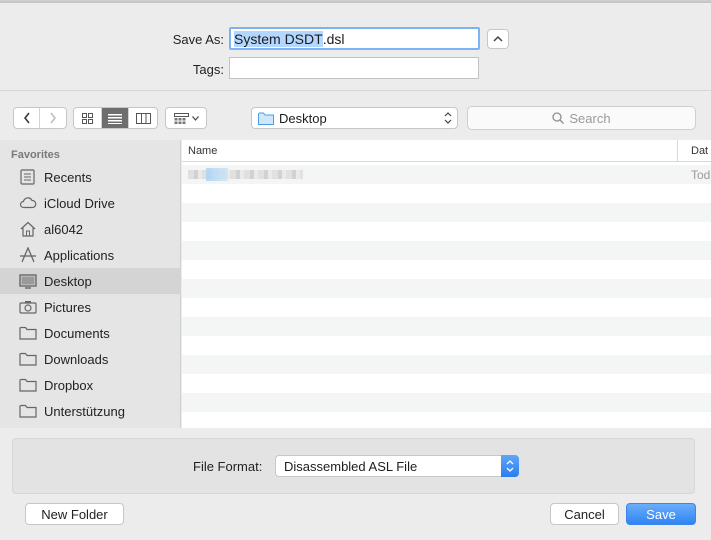  I want to click on tags-input, so click(354, 68).